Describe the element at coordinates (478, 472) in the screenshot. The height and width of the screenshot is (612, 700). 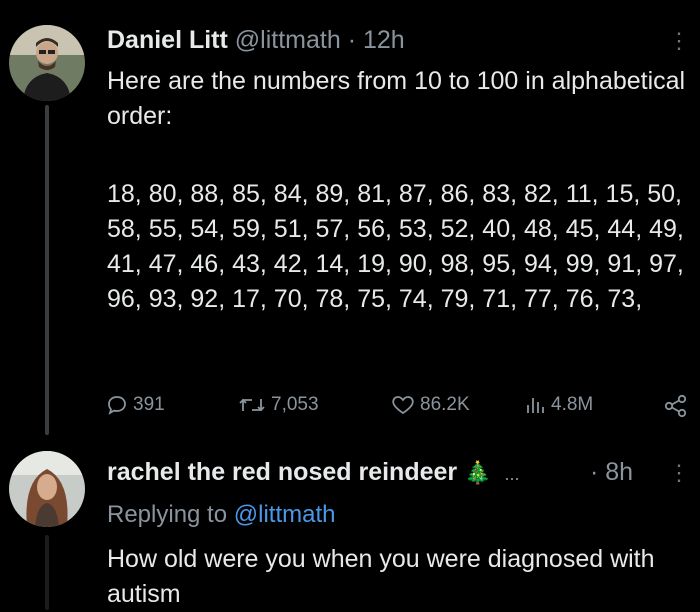
I see `christmas-tree-icon: 🎄` at that location.